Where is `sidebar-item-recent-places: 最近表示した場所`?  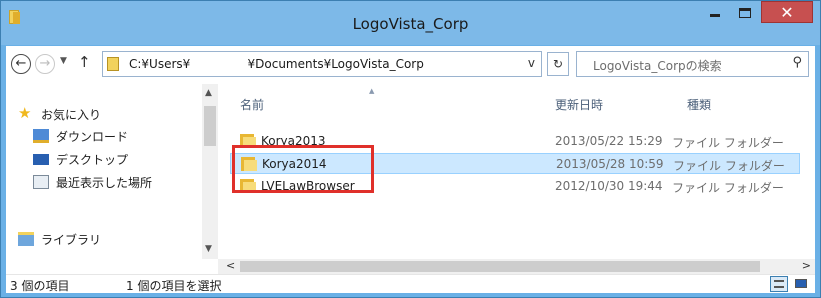
sidebar-item-recent-places: 最近表示した場所 is located at coordinates (115, 183).